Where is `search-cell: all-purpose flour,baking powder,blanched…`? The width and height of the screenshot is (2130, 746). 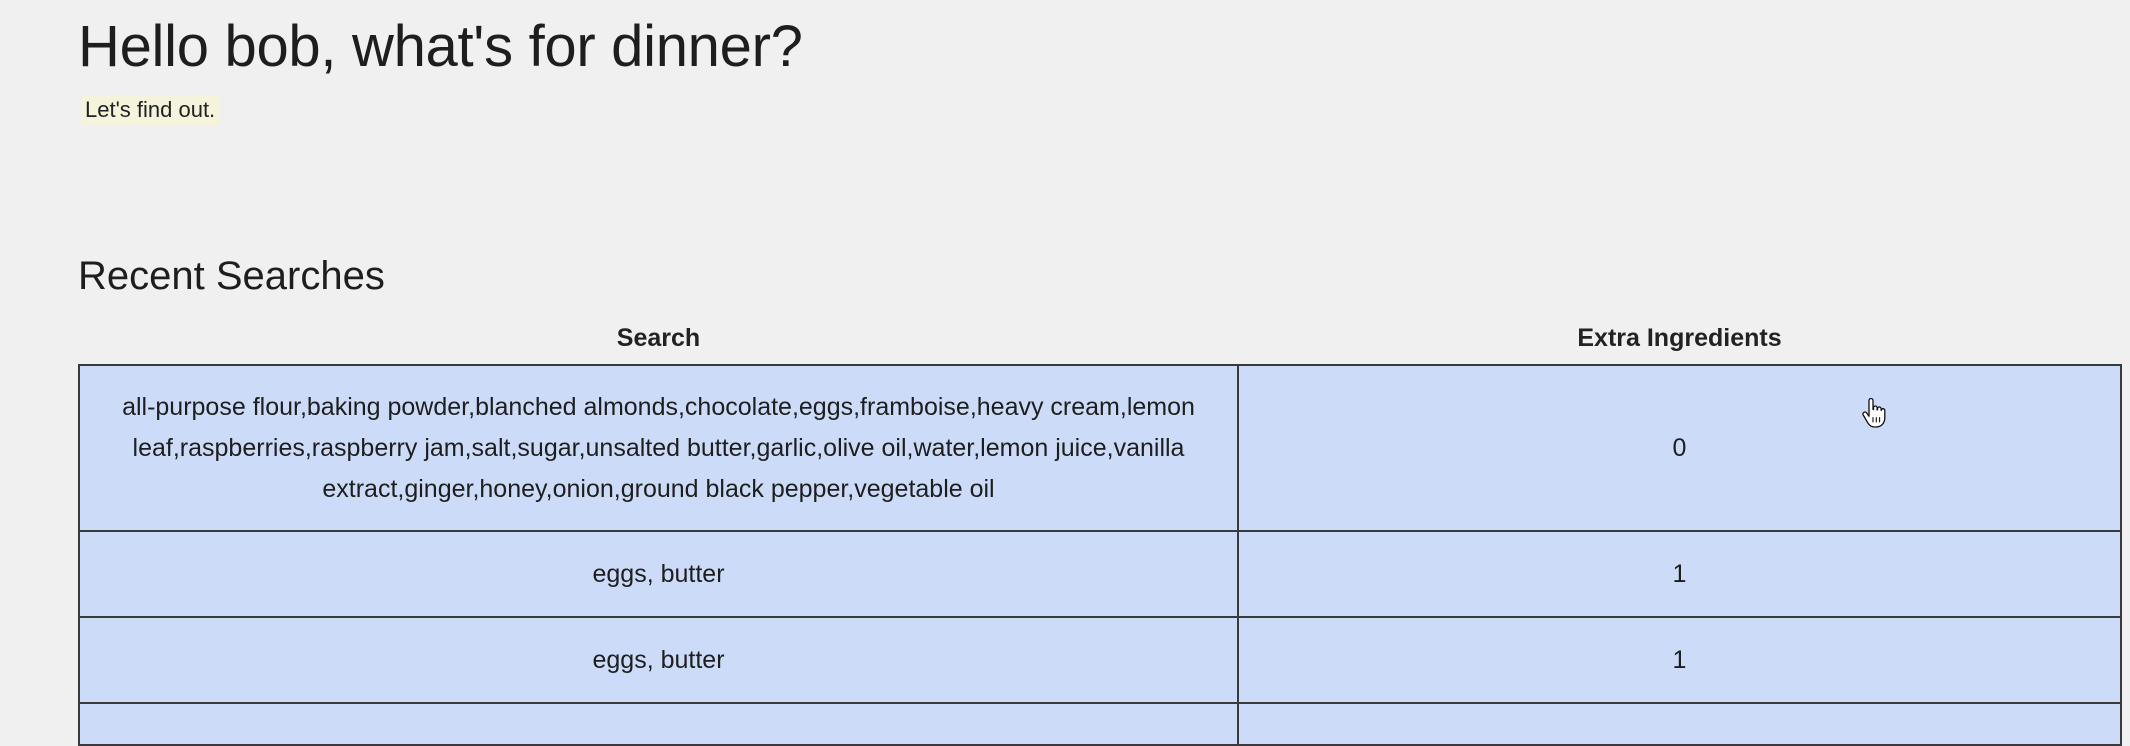 search-cell: all-purpose flour,baking powder,blanched… is located at coordinates (658, 448).